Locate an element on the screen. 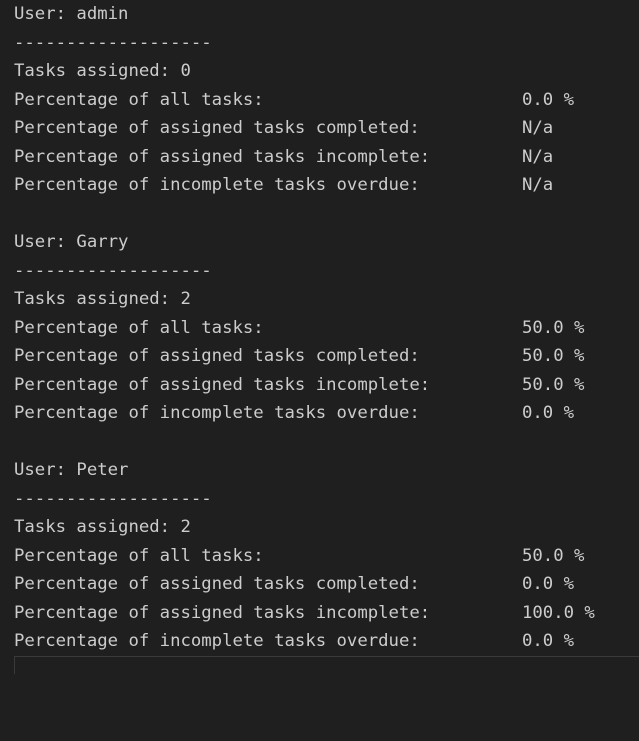 This screenshot has height=741, width=639. stat-row: Percentage of all tasks: 0.0 % is located at coordinates (324, 100).